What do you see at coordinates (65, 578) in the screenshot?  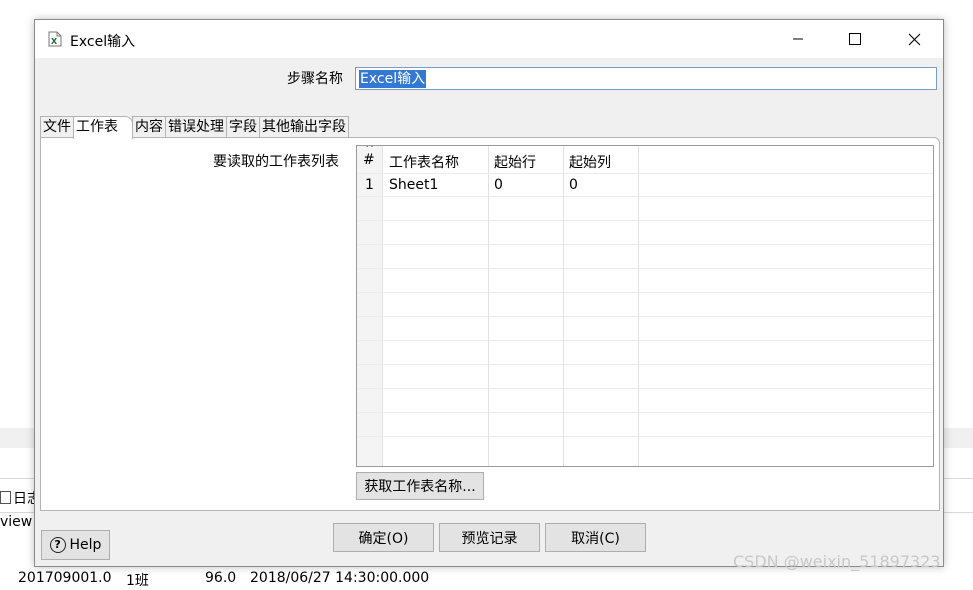 I see `background-cell: 201709001.0` at bounding box center [65, 578].